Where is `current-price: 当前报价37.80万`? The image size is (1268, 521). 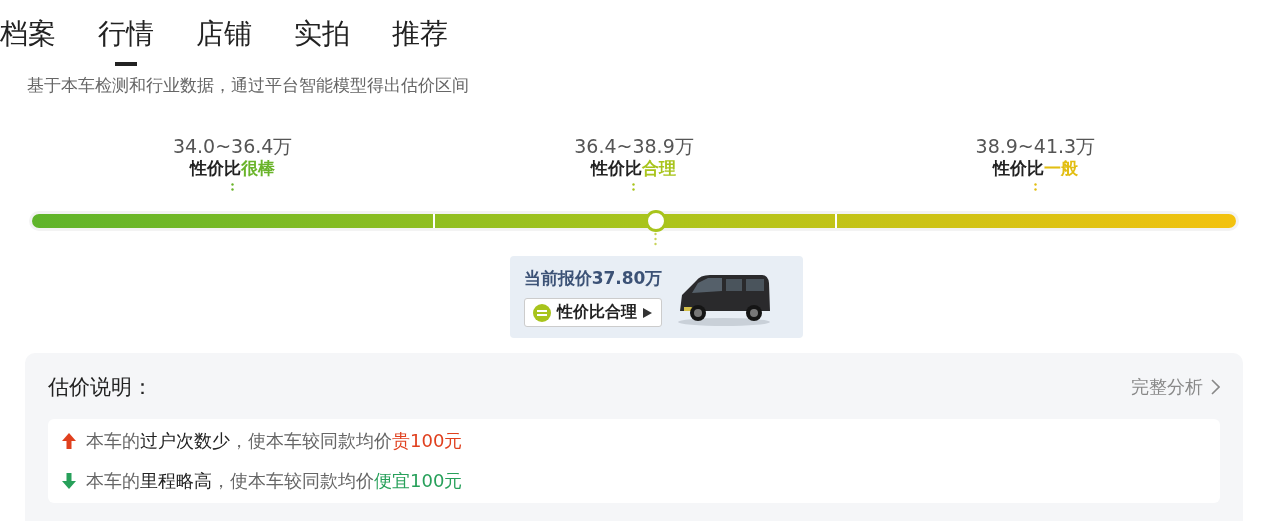
current-price: 当前报价37.80万 is located at coordinates (593, 278).